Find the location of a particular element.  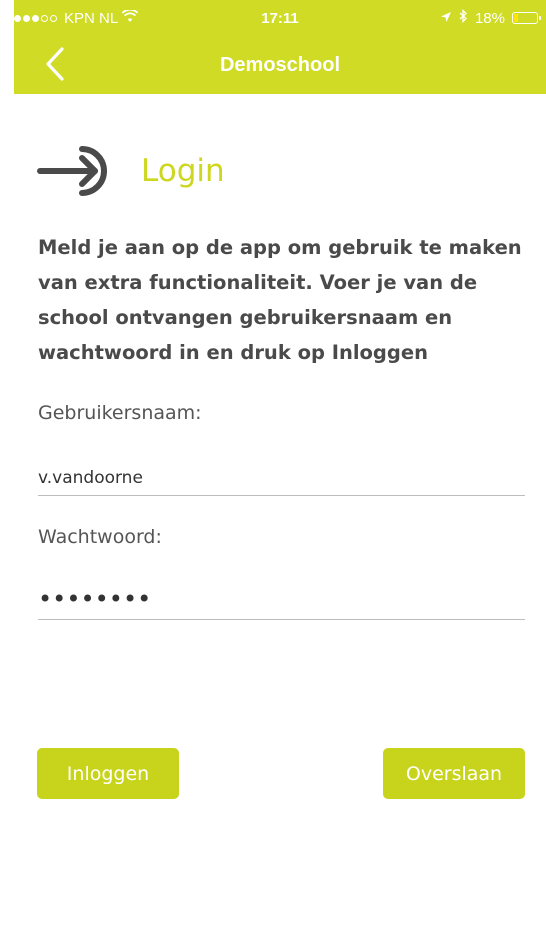

skip-button: Overslaan is located at coordinates (454, 773).